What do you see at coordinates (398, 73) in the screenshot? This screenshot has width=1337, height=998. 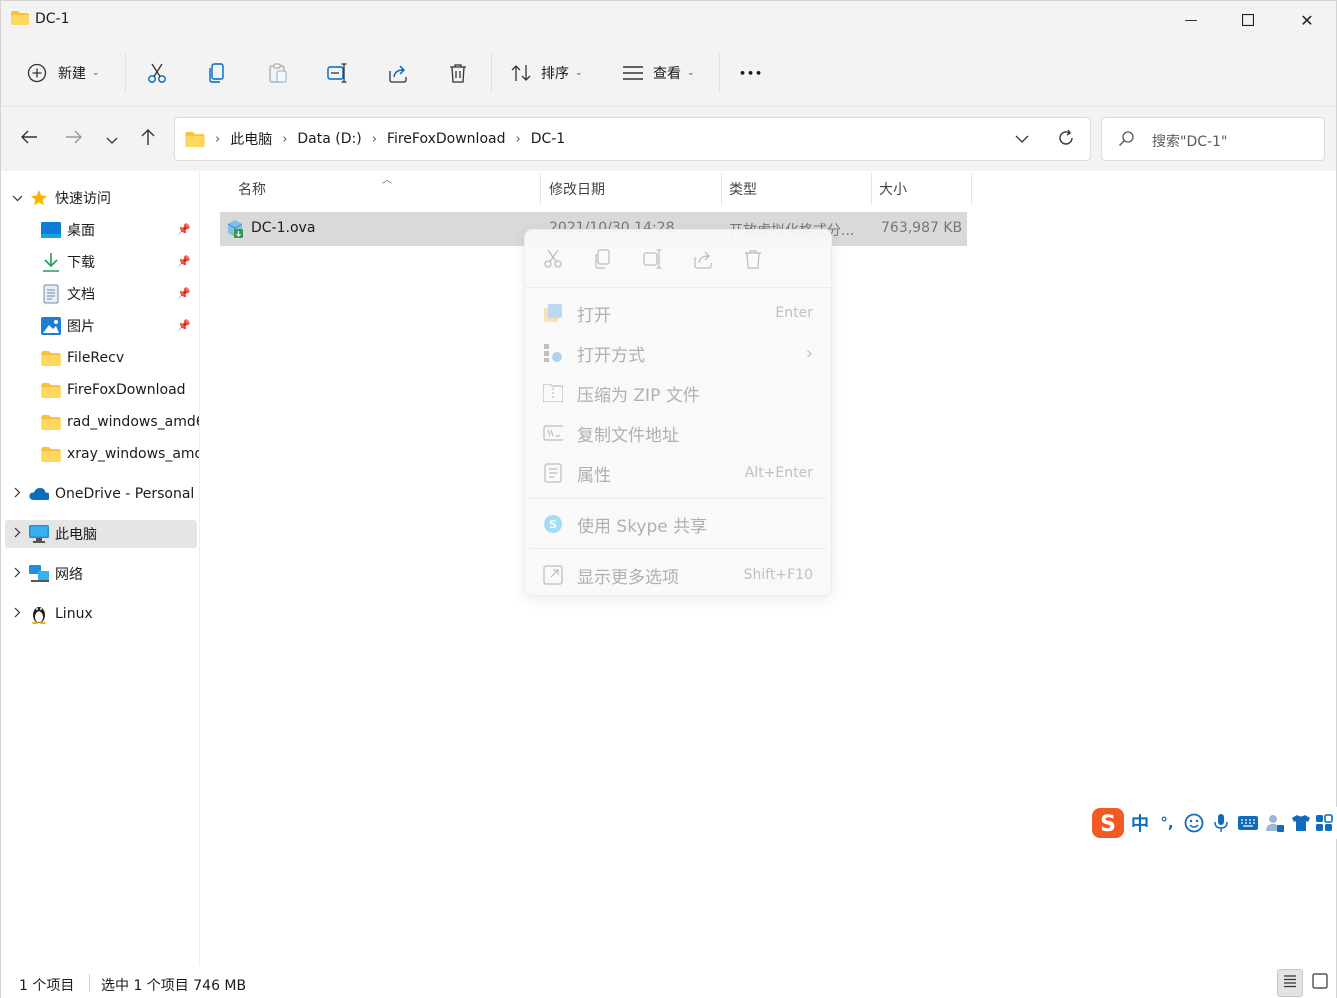 I see `share-button` at bounding box center [398, 73].